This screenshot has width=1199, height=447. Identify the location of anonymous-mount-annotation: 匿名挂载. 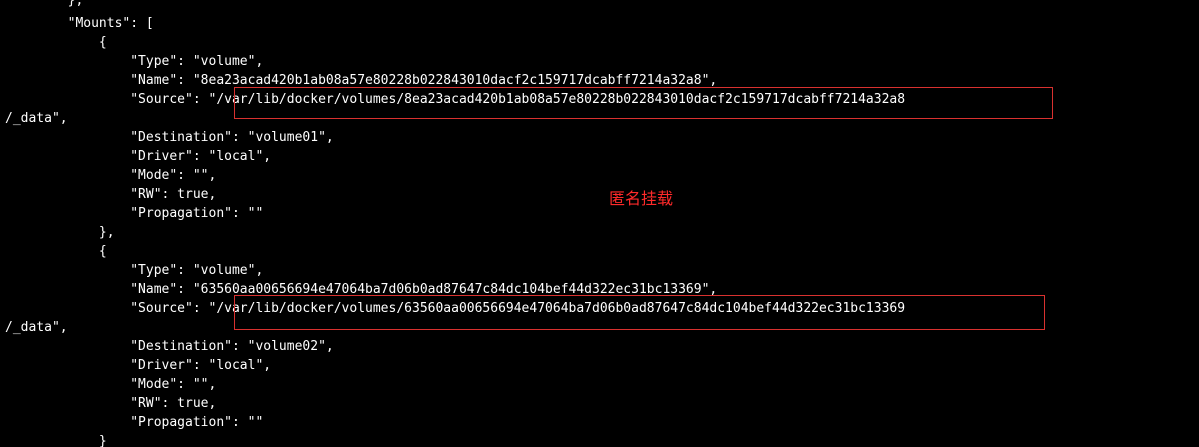
(641, 198).